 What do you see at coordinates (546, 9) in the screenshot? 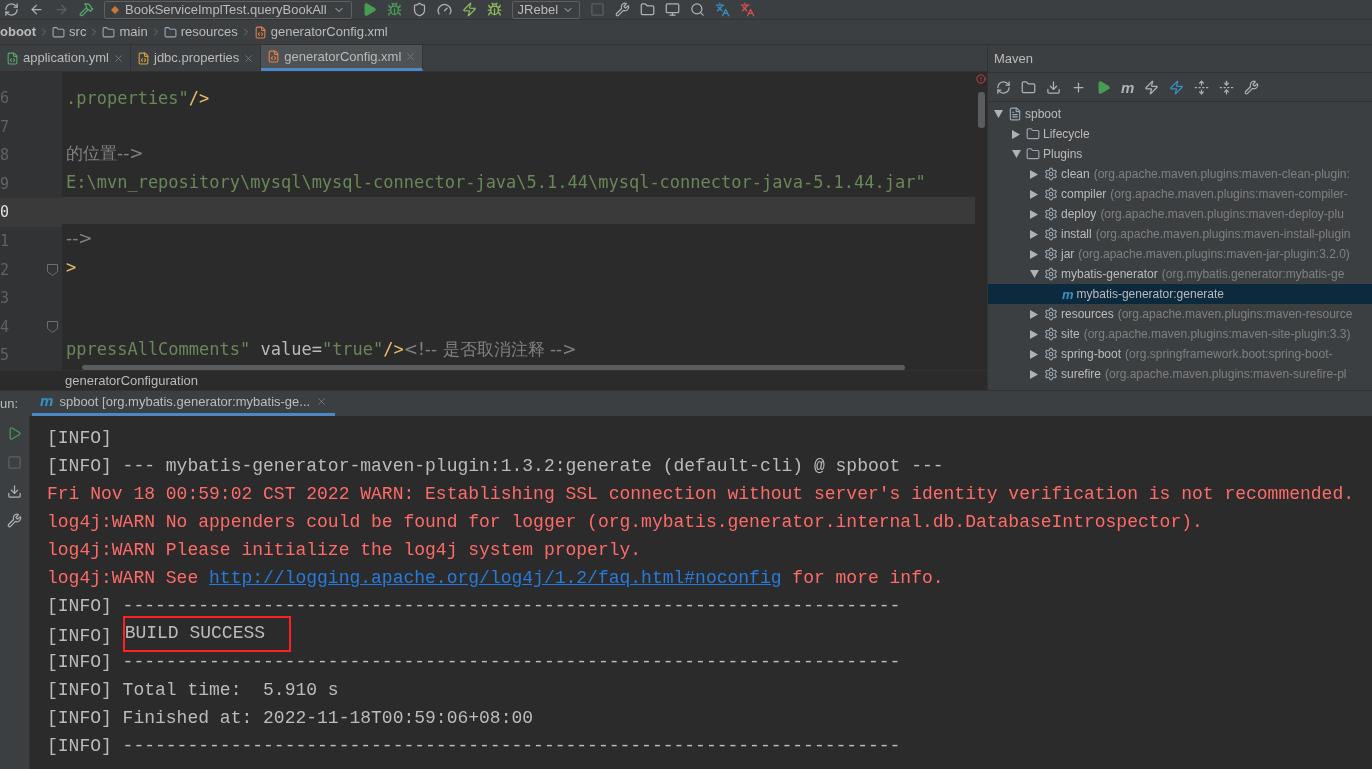
I see `jrebel-dropdown: JRebel` at bounding box center [546, 9].